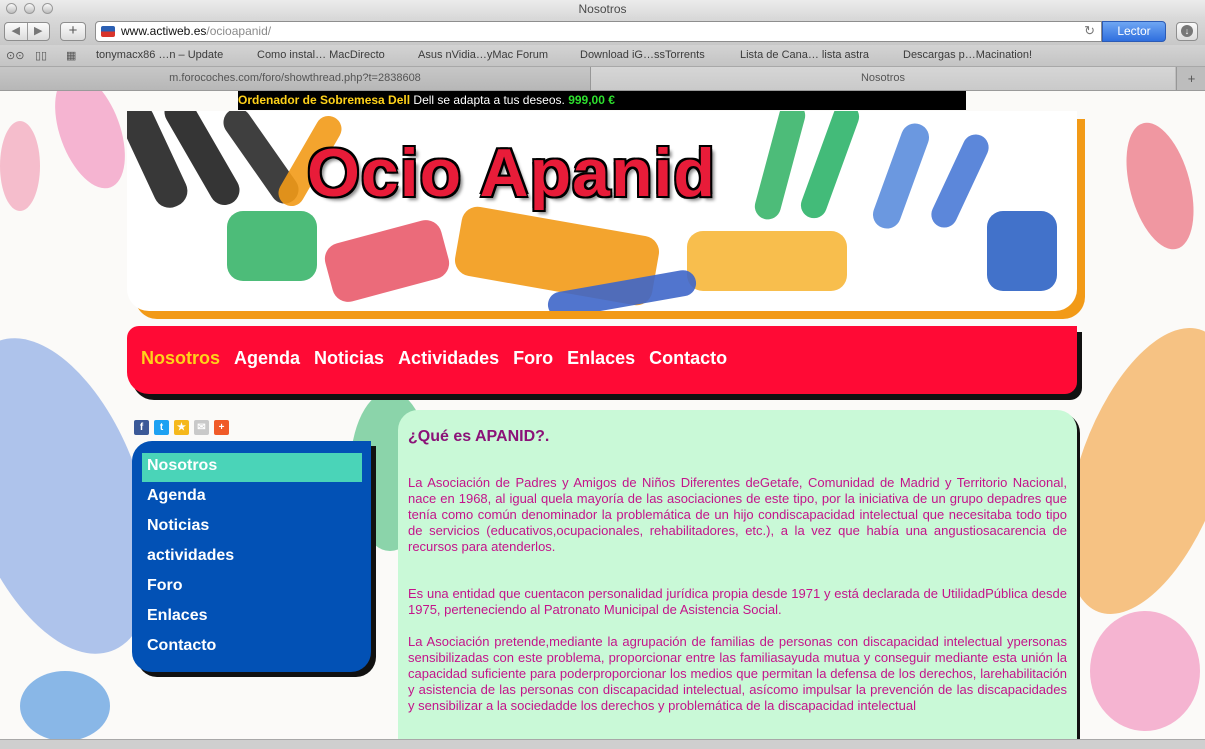 This screenshot has width=1205, height=749. I want to click on nav-item-actividades: Actividades, so click(448, 358).